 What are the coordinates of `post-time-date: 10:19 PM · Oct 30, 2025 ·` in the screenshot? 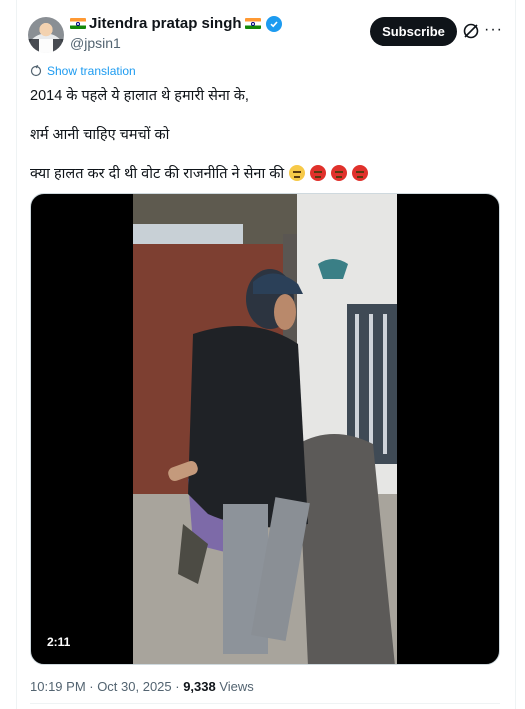 It's located at (106, 686).